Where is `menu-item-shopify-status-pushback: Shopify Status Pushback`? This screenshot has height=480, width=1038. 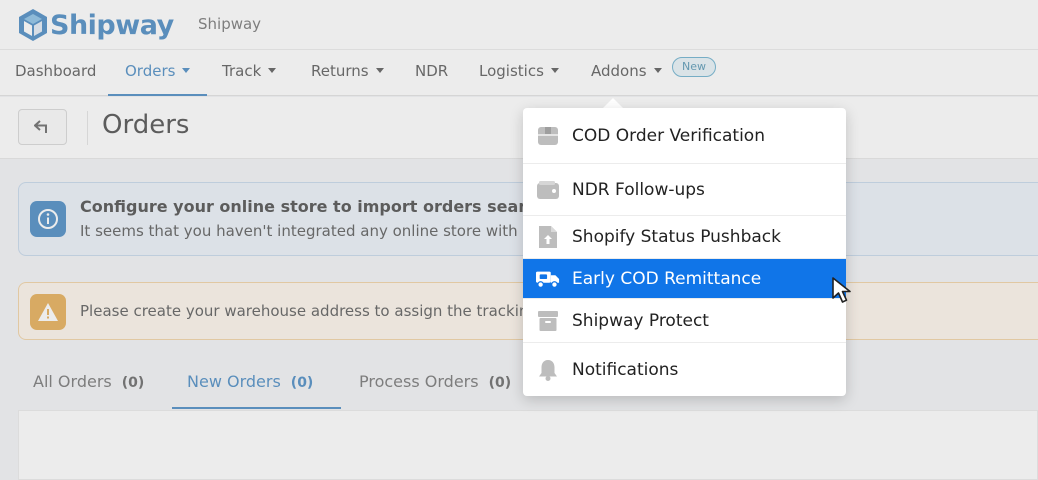 menu-item-shopify-status-pushback: Shopify Status Pushback is located at coordinates (684, 237).